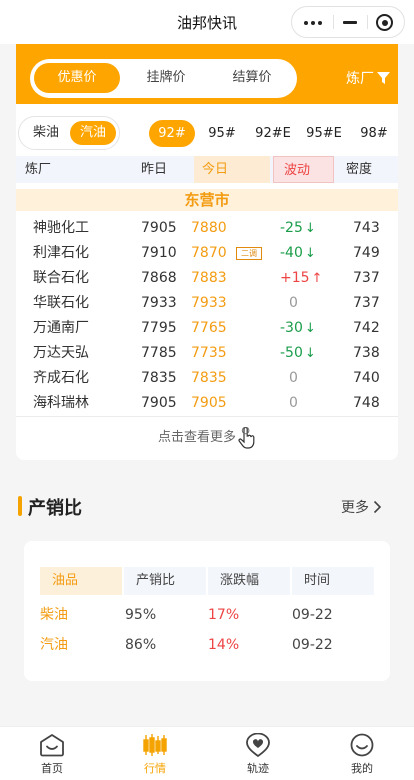 The width and height of the screenshot is (414, 780). Describe the element at coordinates (166, 78) in the screenshot. I see `tab-listed-price: 挂牌价` at that location.